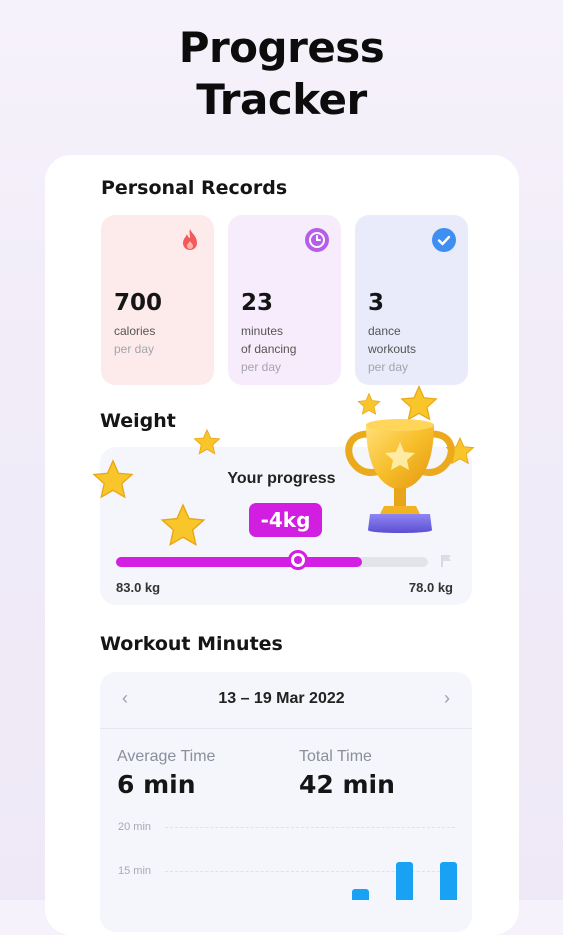 The width and height of the screenshot is (563, 935). Describe the element at coordinates (444, 240) in the screenshot. I see `check-icon` at that location.